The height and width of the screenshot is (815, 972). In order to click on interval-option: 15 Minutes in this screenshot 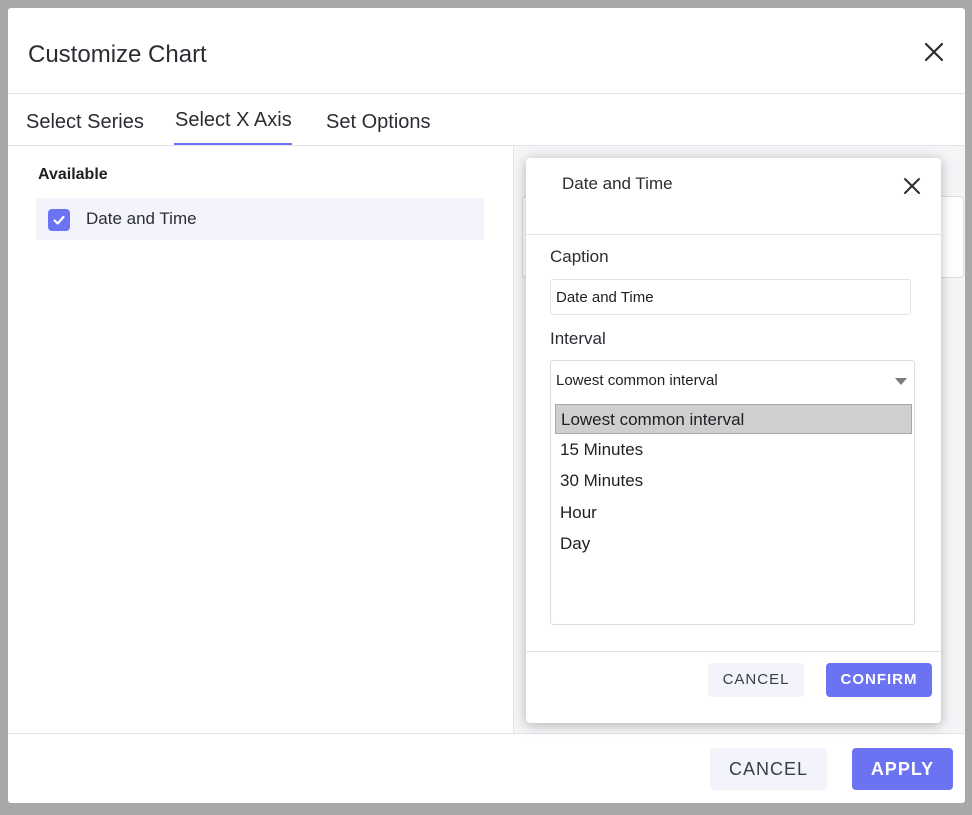, I will do `click(730, 450)`.